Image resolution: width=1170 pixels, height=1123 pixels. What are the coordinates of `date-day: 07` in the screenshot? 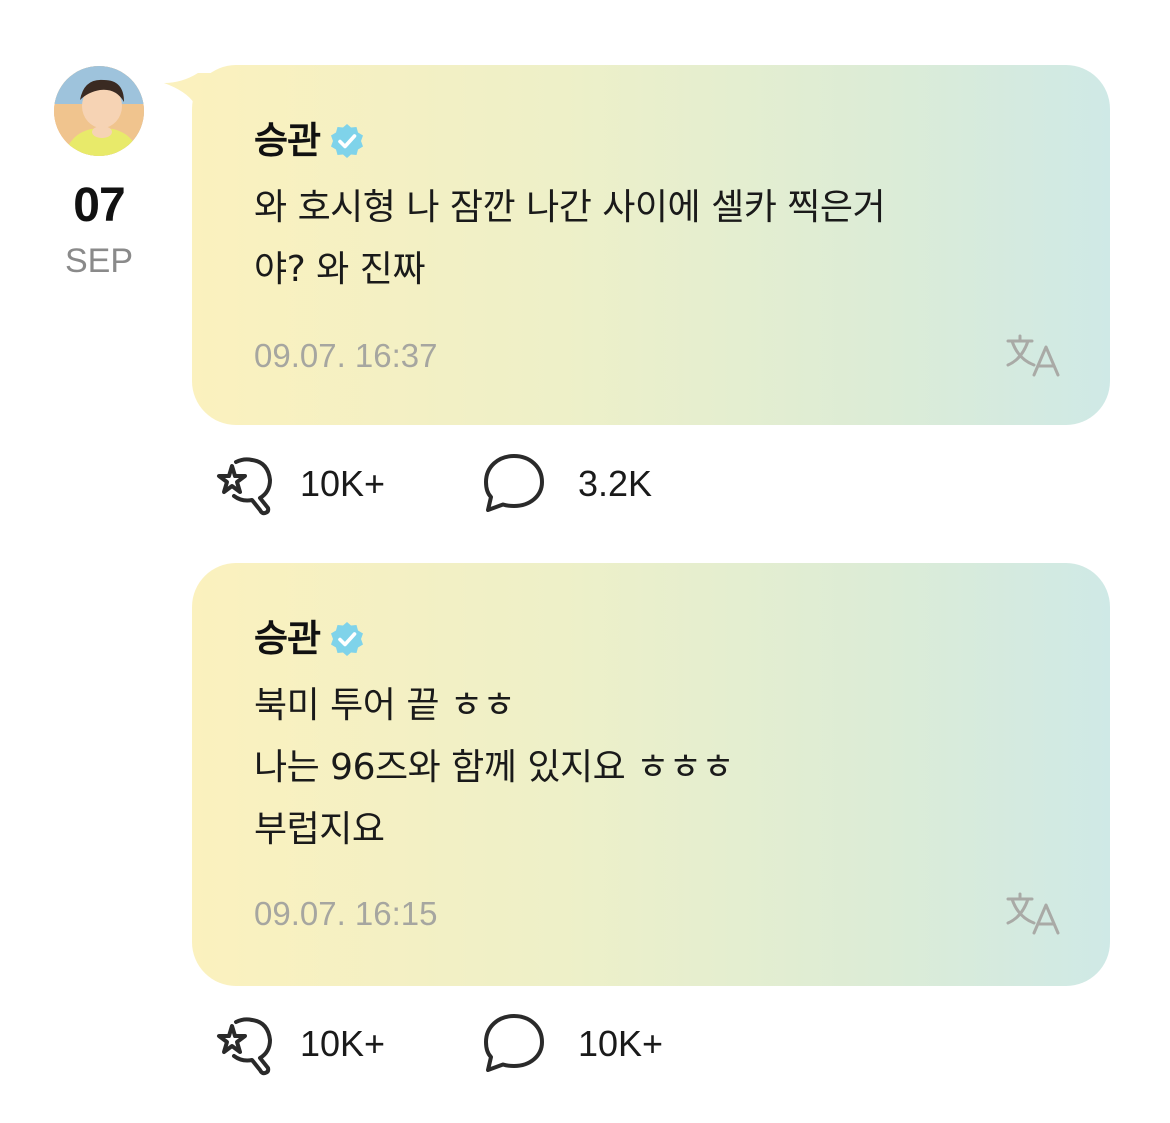 It's located at (99, 205).